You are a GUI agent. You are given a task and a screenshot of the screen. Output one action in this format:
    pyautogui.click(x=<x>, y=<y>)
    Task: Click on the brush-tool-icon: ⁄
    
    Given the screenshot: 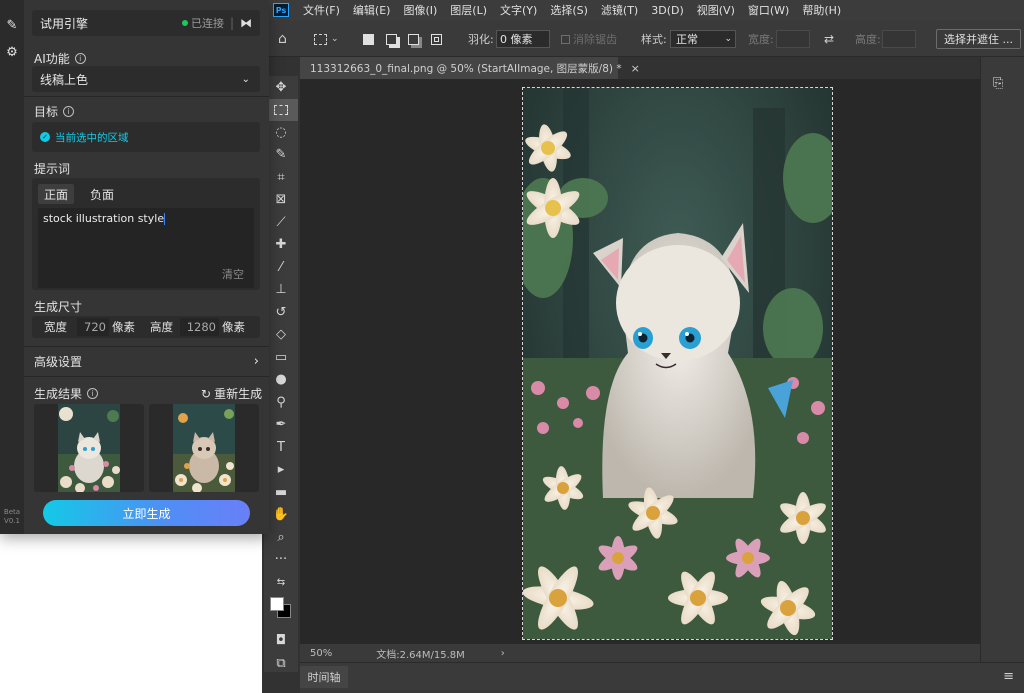 What is the action you would take?
    pyautogui.click(x=281, y=267)
    